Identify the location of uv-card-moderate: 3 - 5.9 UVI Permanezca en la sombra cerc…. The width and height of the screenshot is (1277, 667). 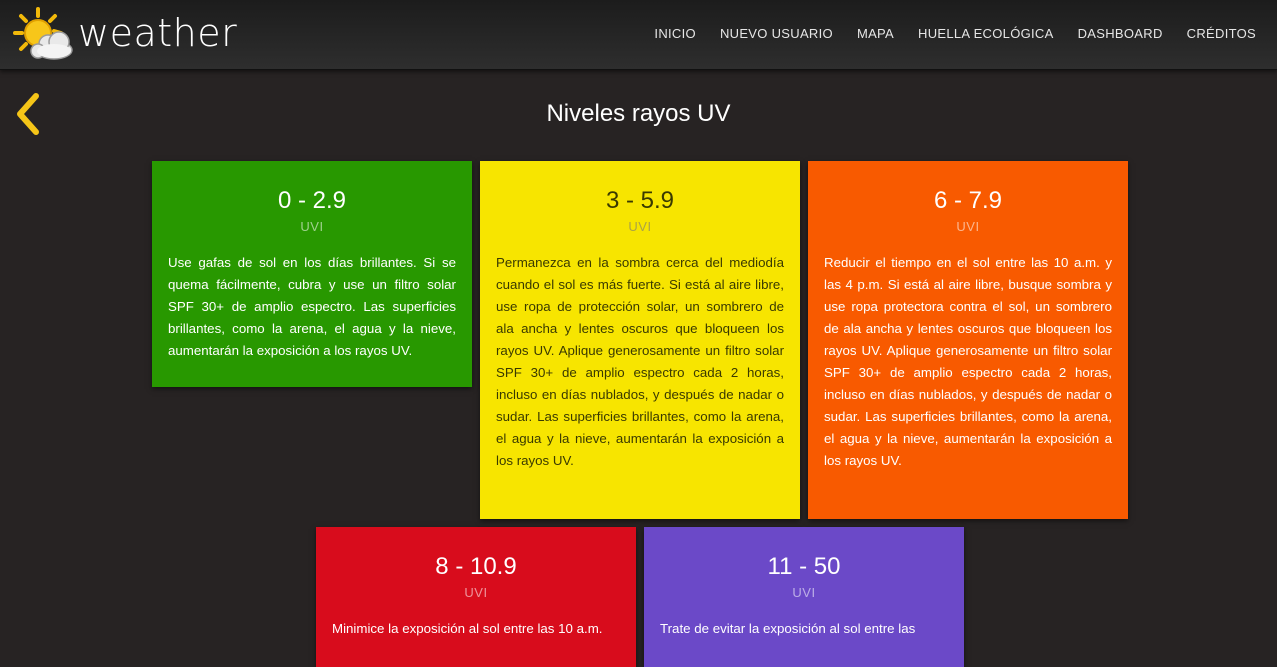
(640, 340).